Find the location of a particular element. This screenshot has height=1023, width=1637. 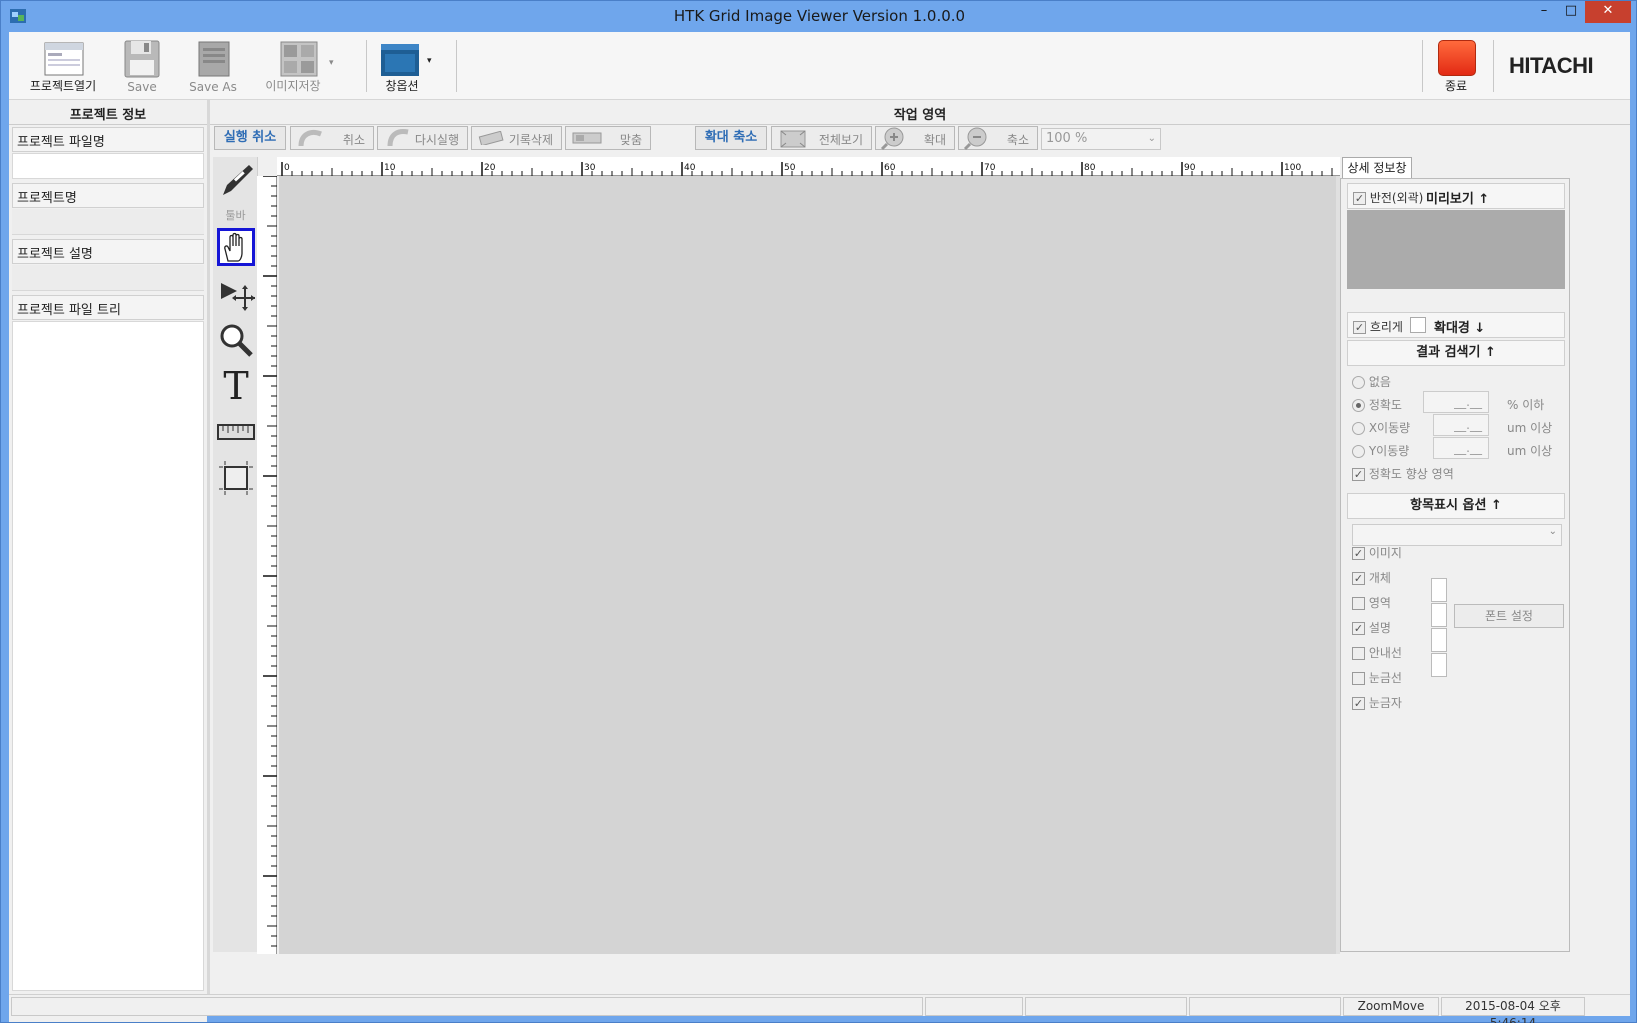

accuracy-area-checkbox: ✓ is located at coordinates (1358, 474).